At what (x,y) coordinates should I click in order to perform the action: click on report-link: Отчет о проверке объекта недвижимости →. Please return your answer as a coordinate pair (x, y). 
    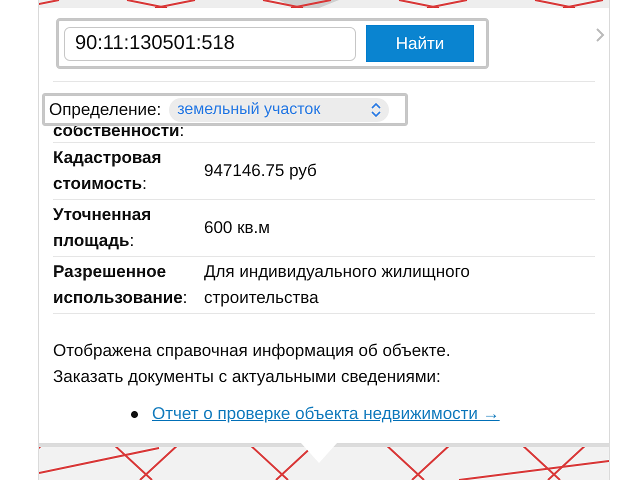
    Looking at the image, I should click on (326, 414).